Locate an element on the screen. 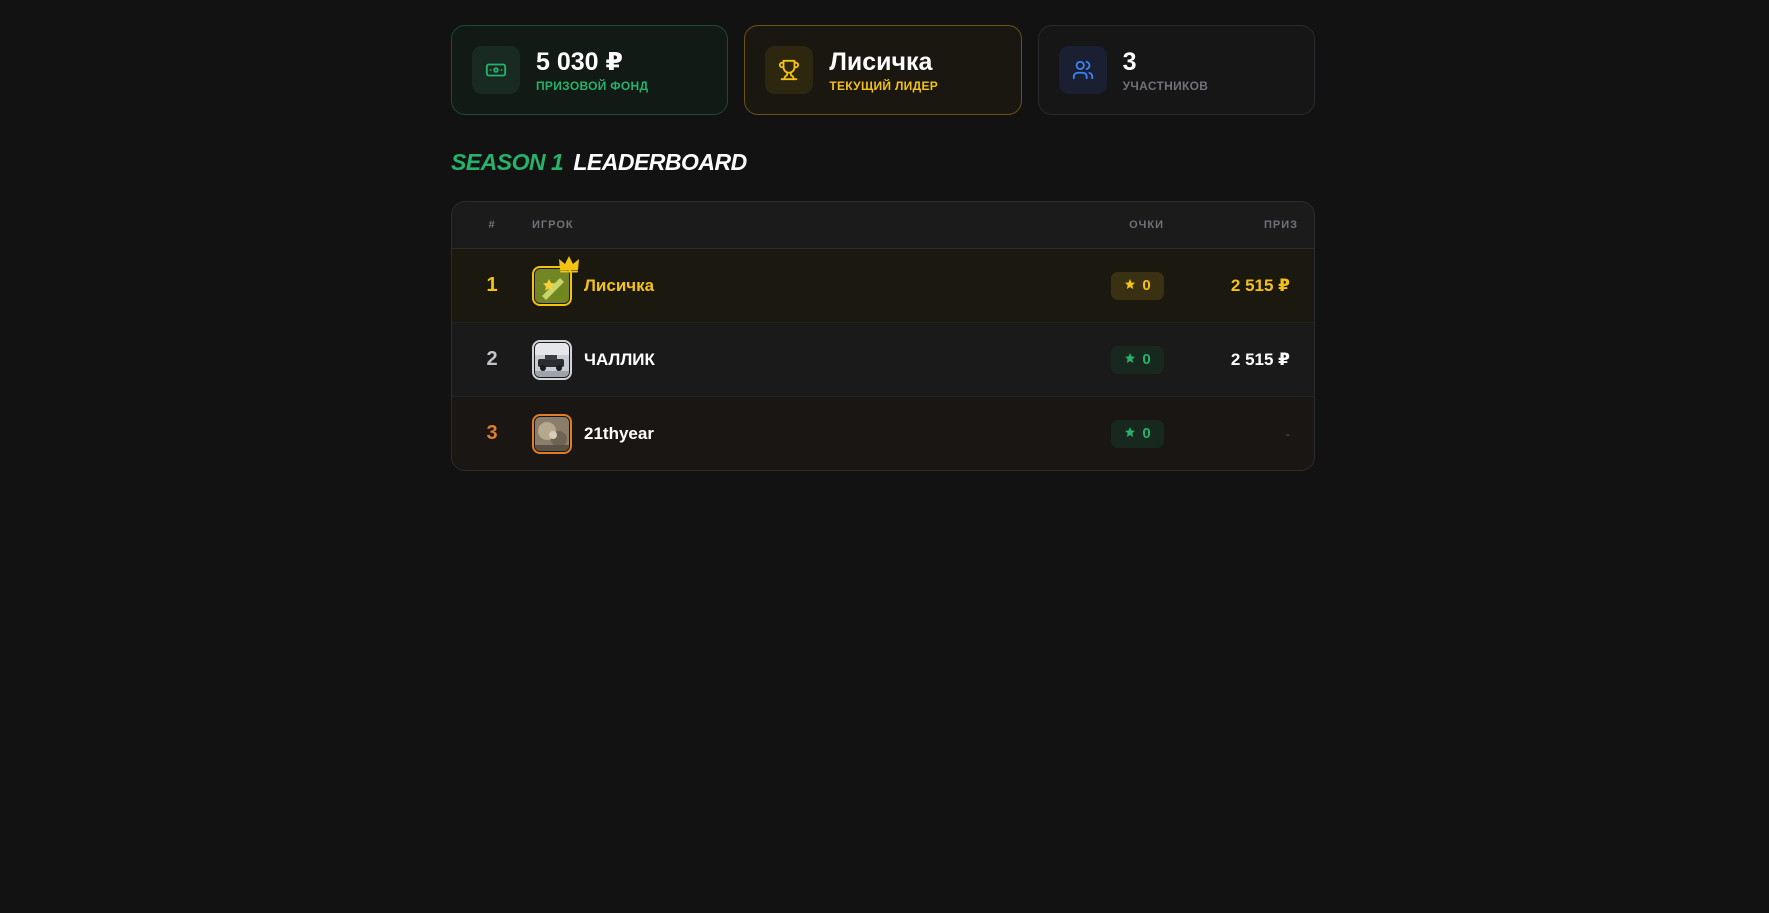 The height and width of the screenshot is (913, 1769). trophy-icon is located at coordinates (789, 70).